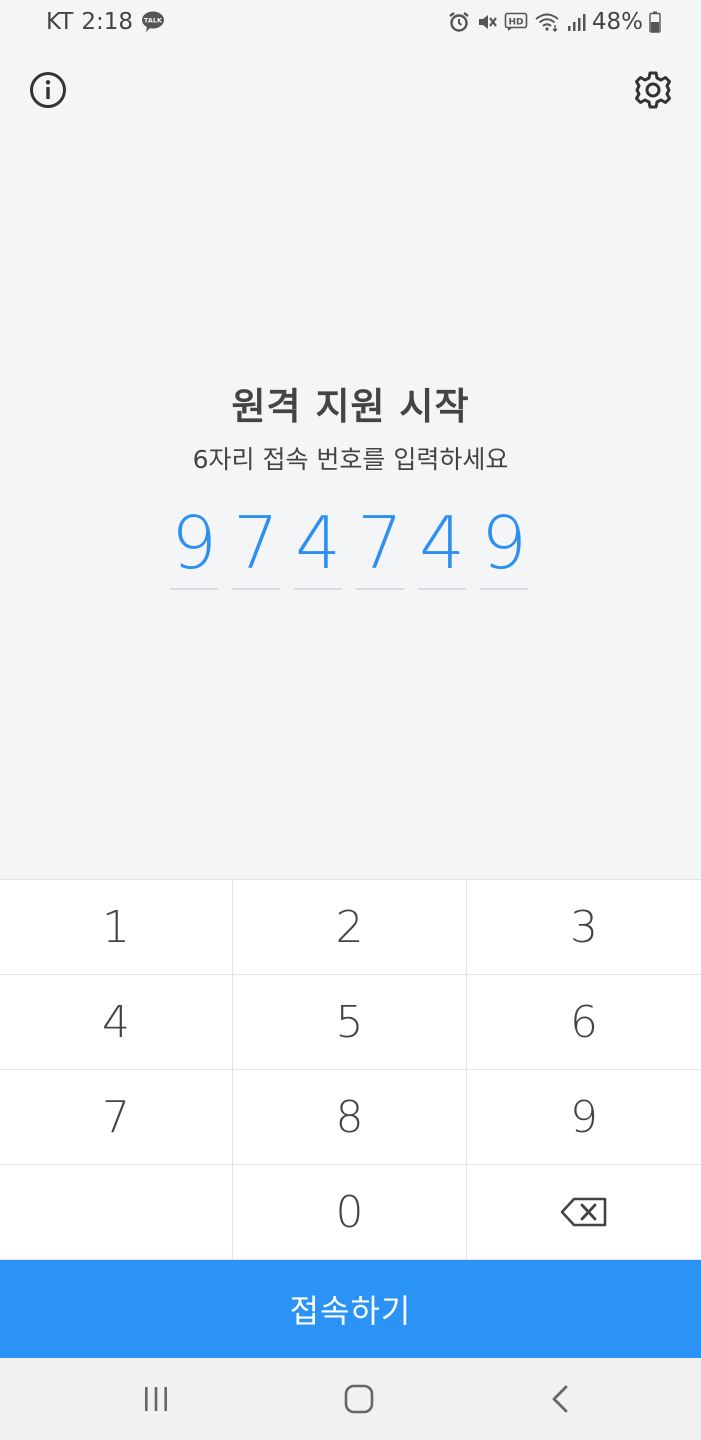  I want to click on code-input: 9 7 4 7 4 9, so click(351, 546).